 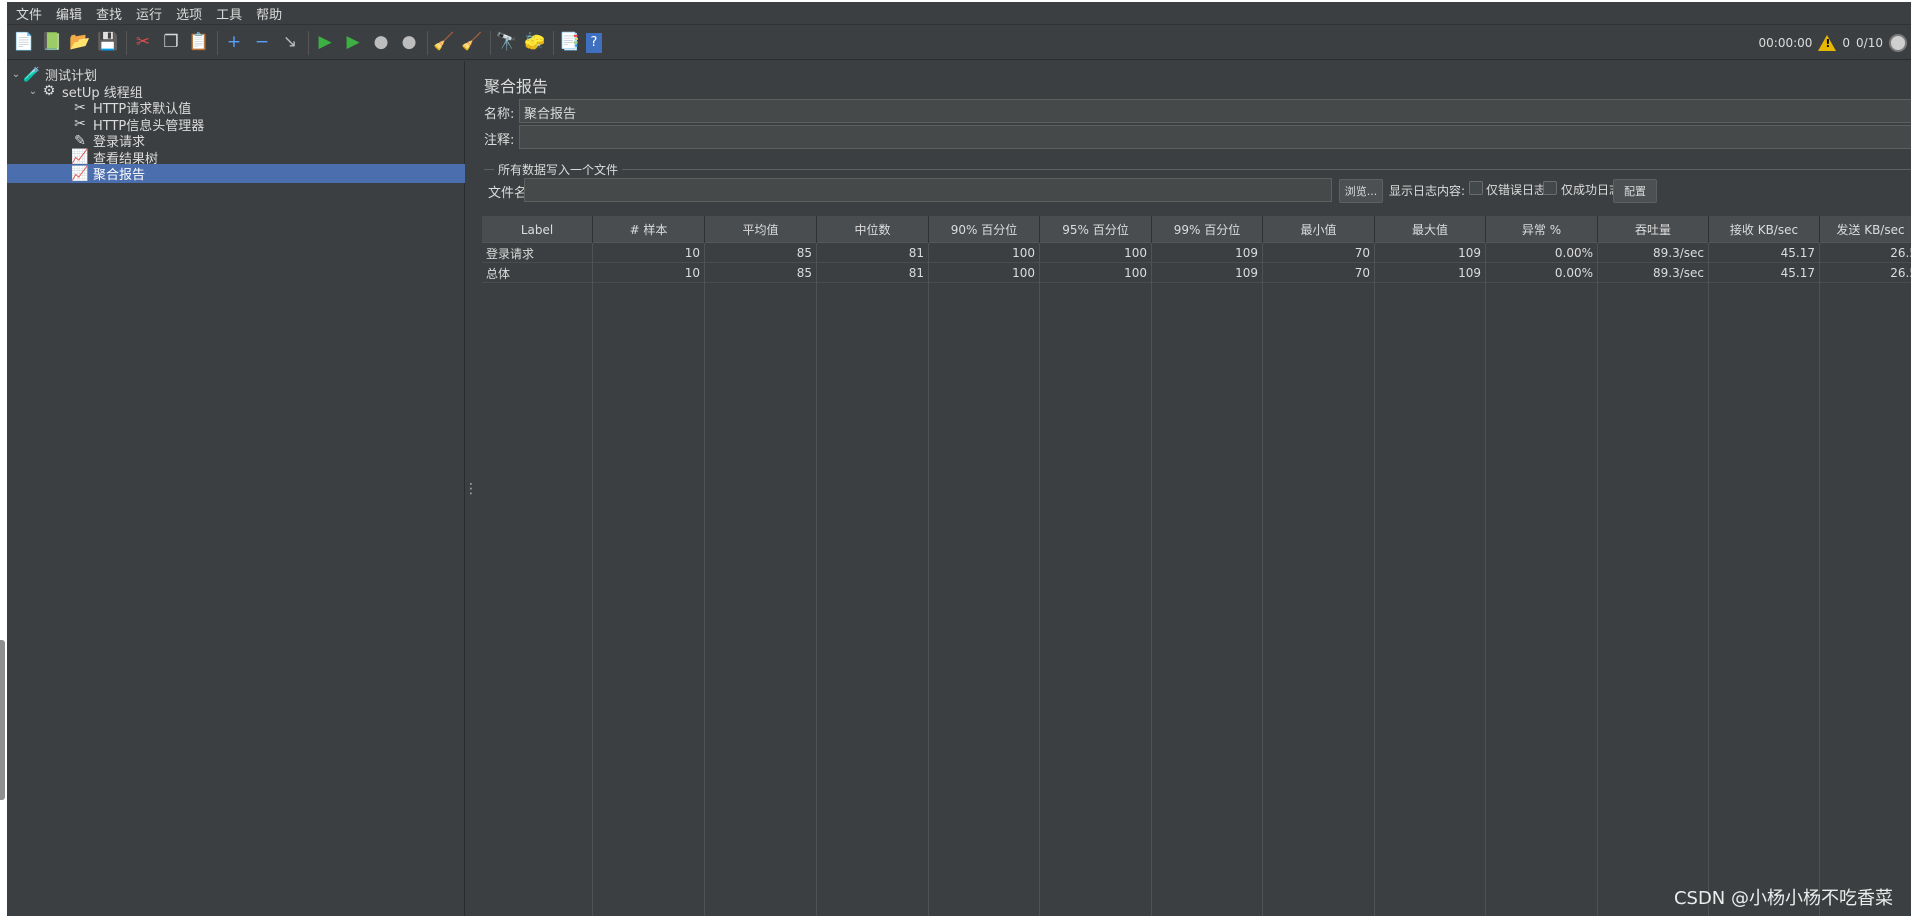 I want to click on clear-icon: 🧹, so click(x=444, y=43).